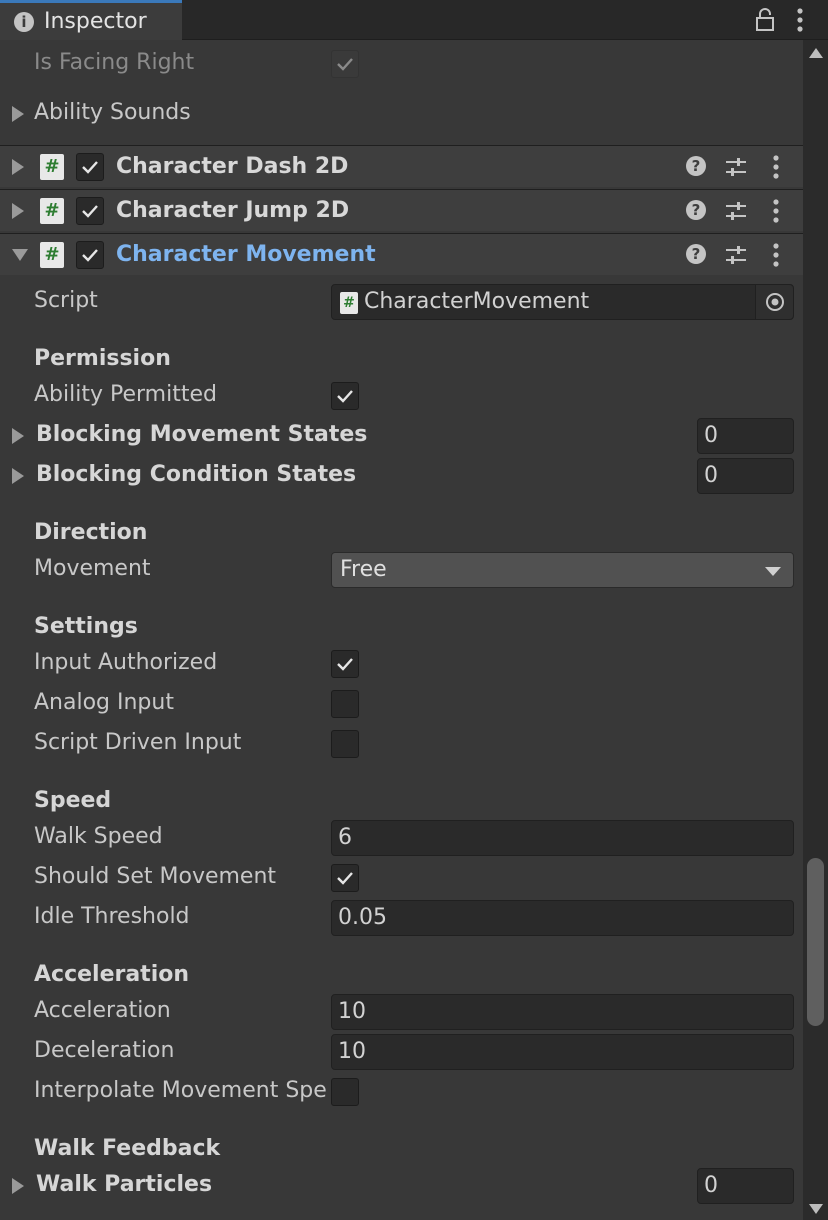 Image resolution: width=828 pixels, height=1220 pixels. I want to click on walk-speed-field: 6, so click(562, 838).